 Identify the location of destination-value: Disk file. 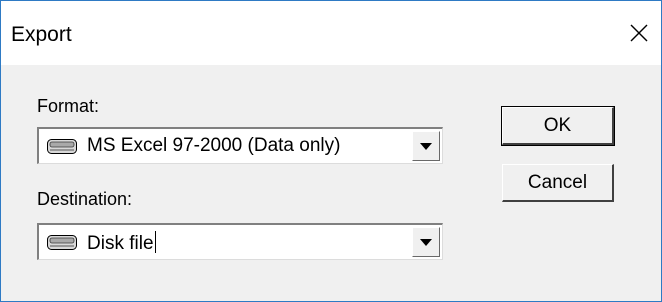
(121, 243).